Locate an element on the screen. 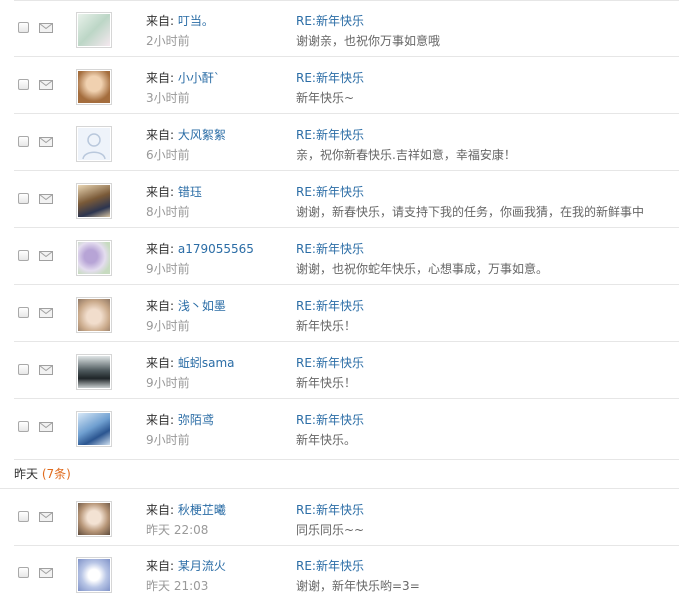 The height and width of the screenshot is (602, 679). sender-name-link: 浅丶如墨 is located at coordinates (202, 306).